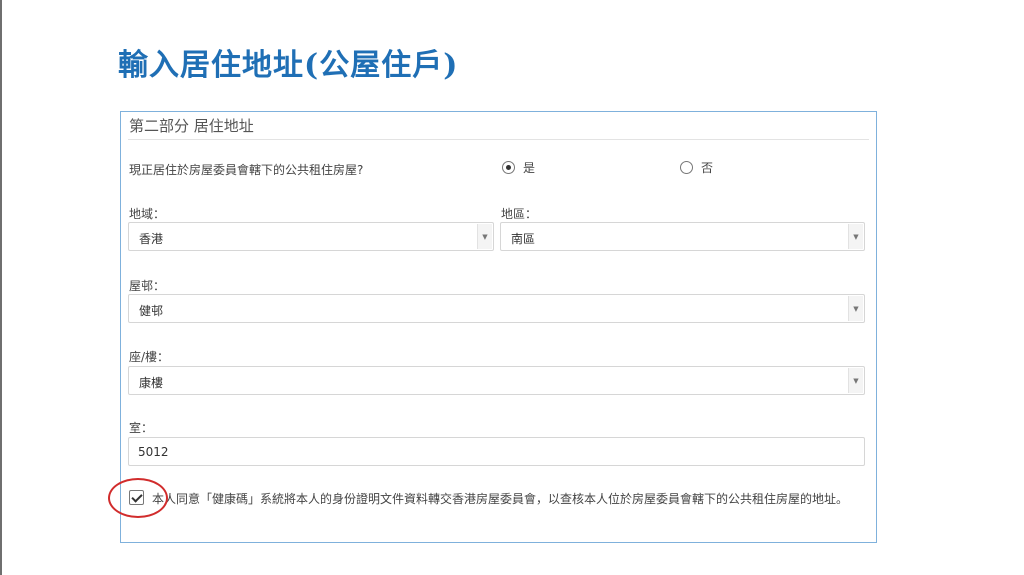 This screenshot has height=575, width=1024. What do you see at coordinates (311, 236) in the screenshot?
I see `region-select: 香港 ▼` at bounding box center [311, 236].